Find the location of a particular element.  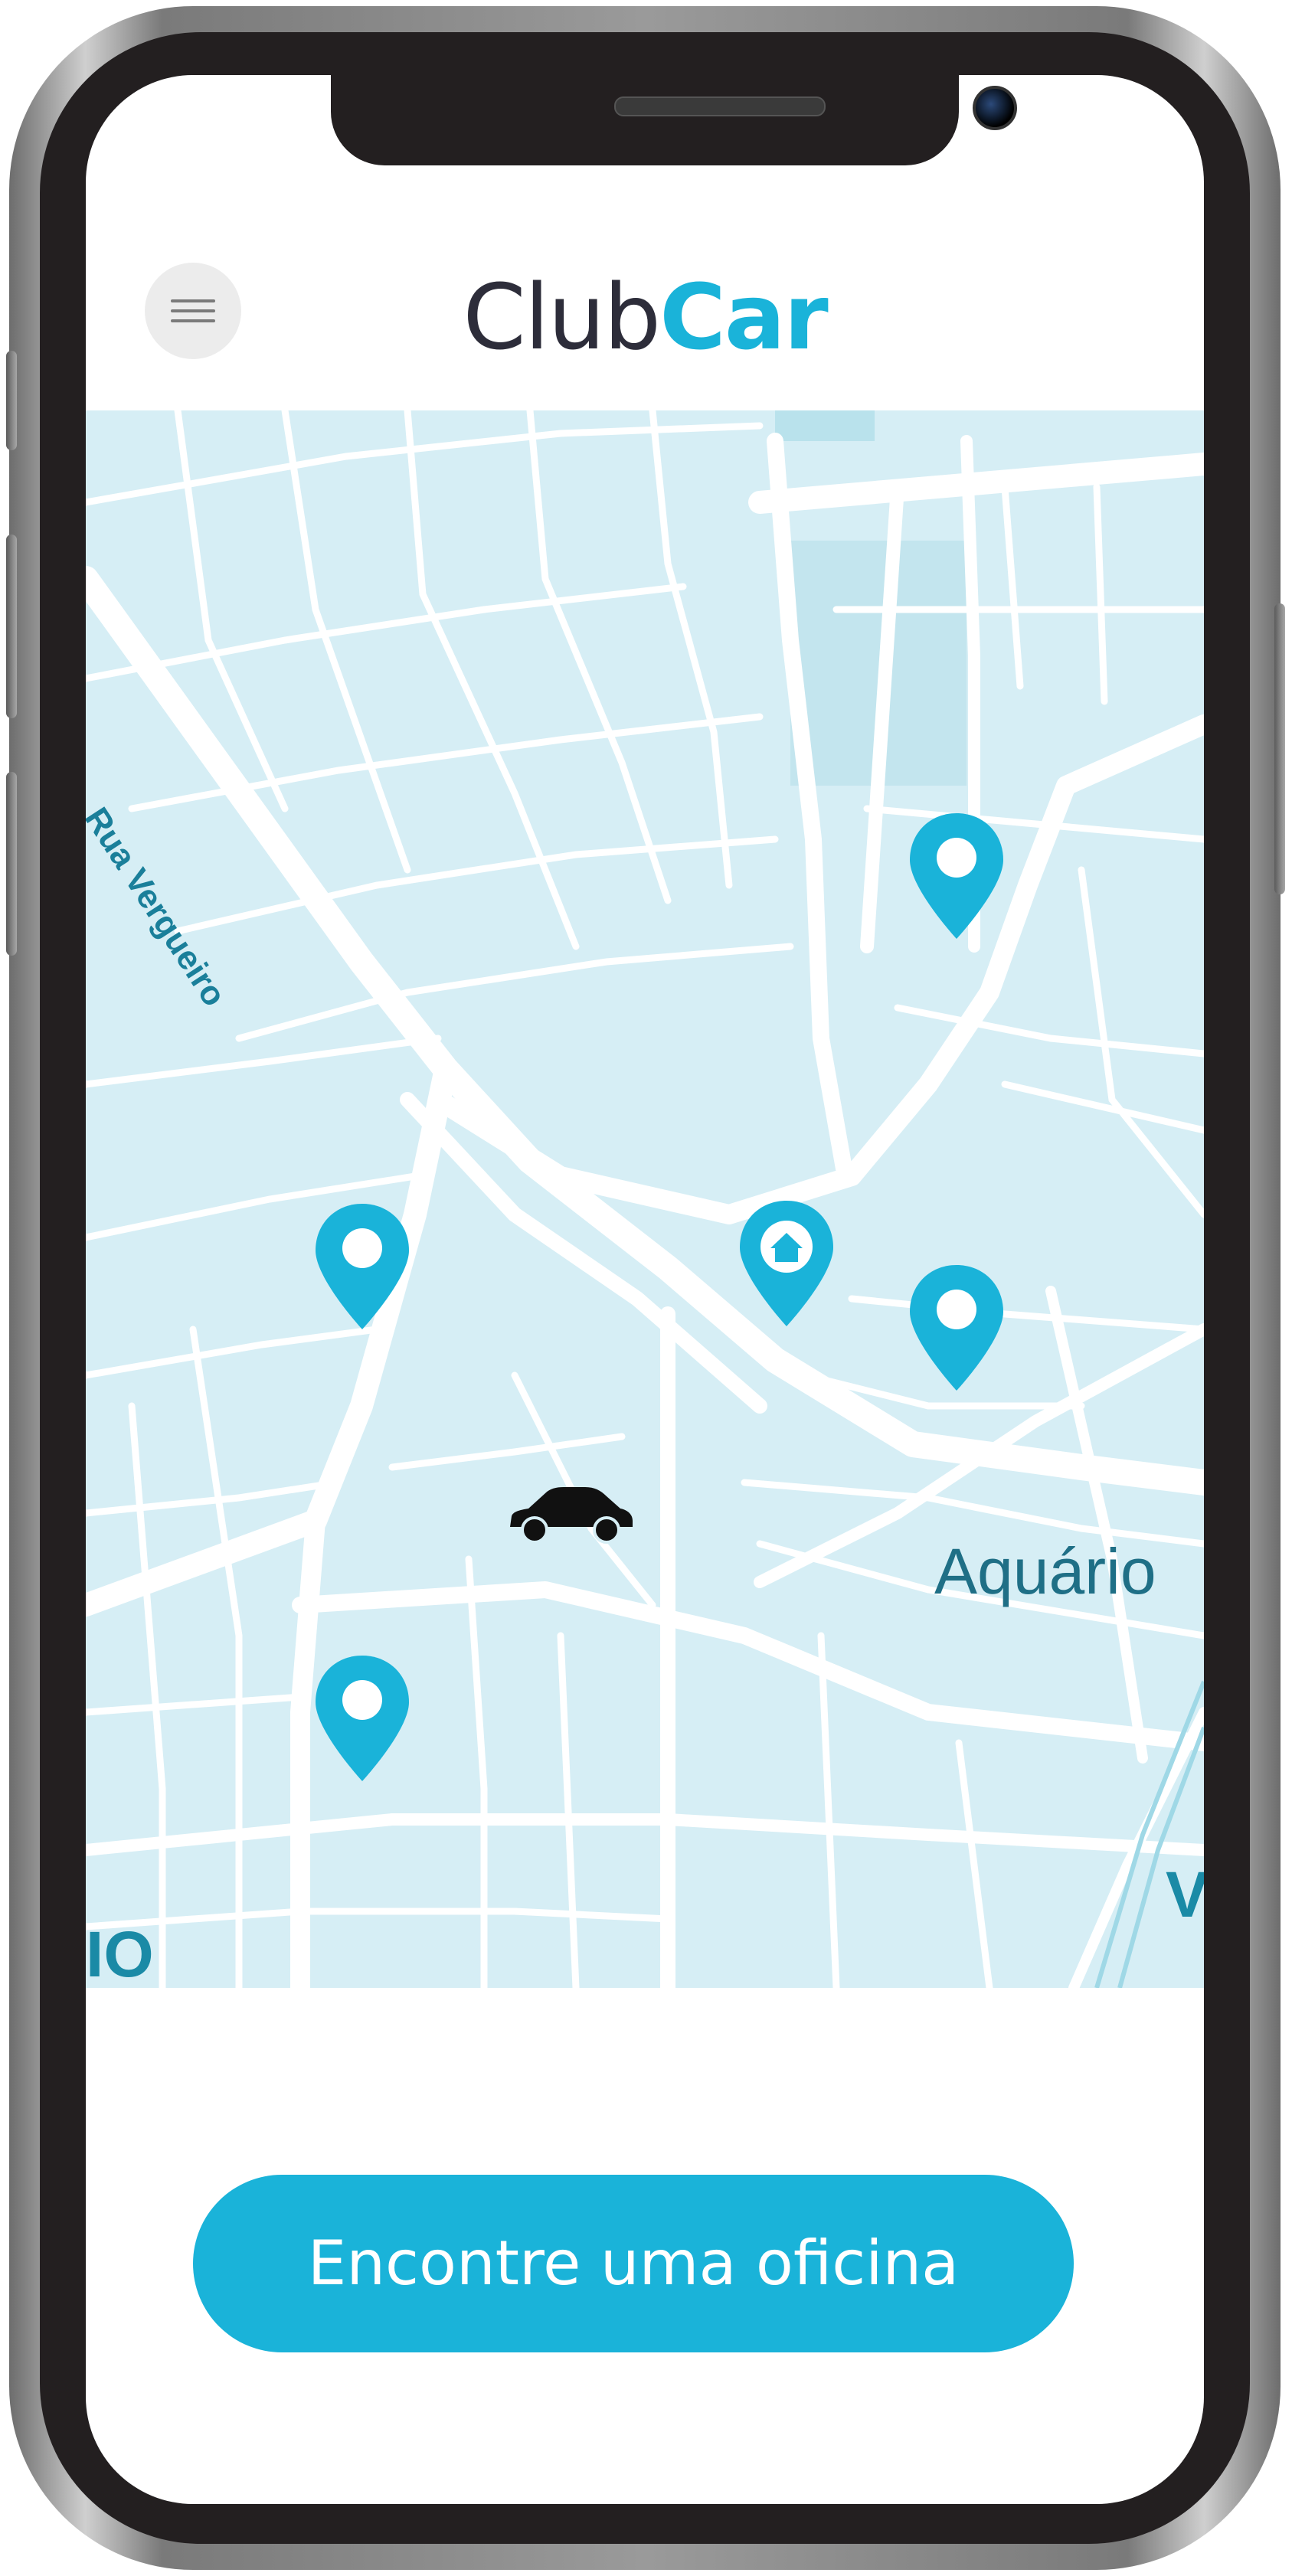

logo-text-club: Club is located at coordinates (562, 317).